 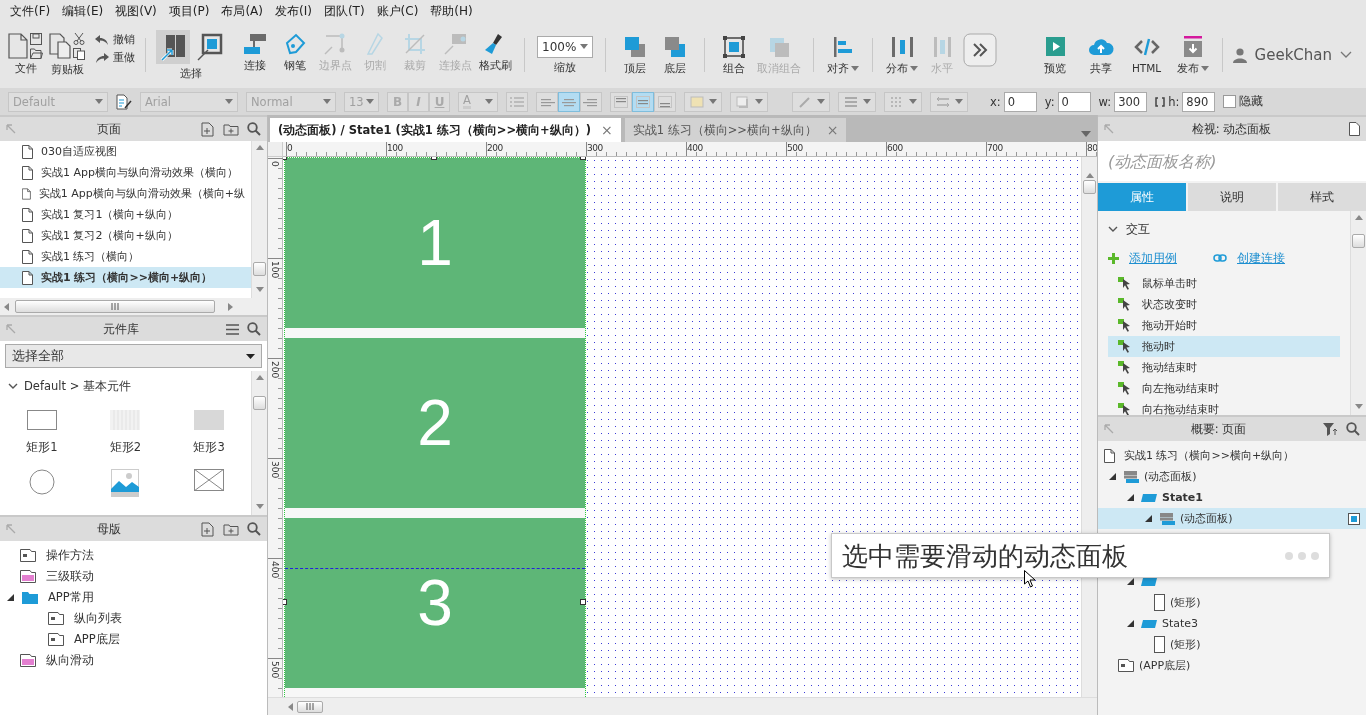 What do you see at coordinates (125, 256) in the screenshot?
I see `page-item: 实战1 练习（横向）` at bounding box center [125, 256].